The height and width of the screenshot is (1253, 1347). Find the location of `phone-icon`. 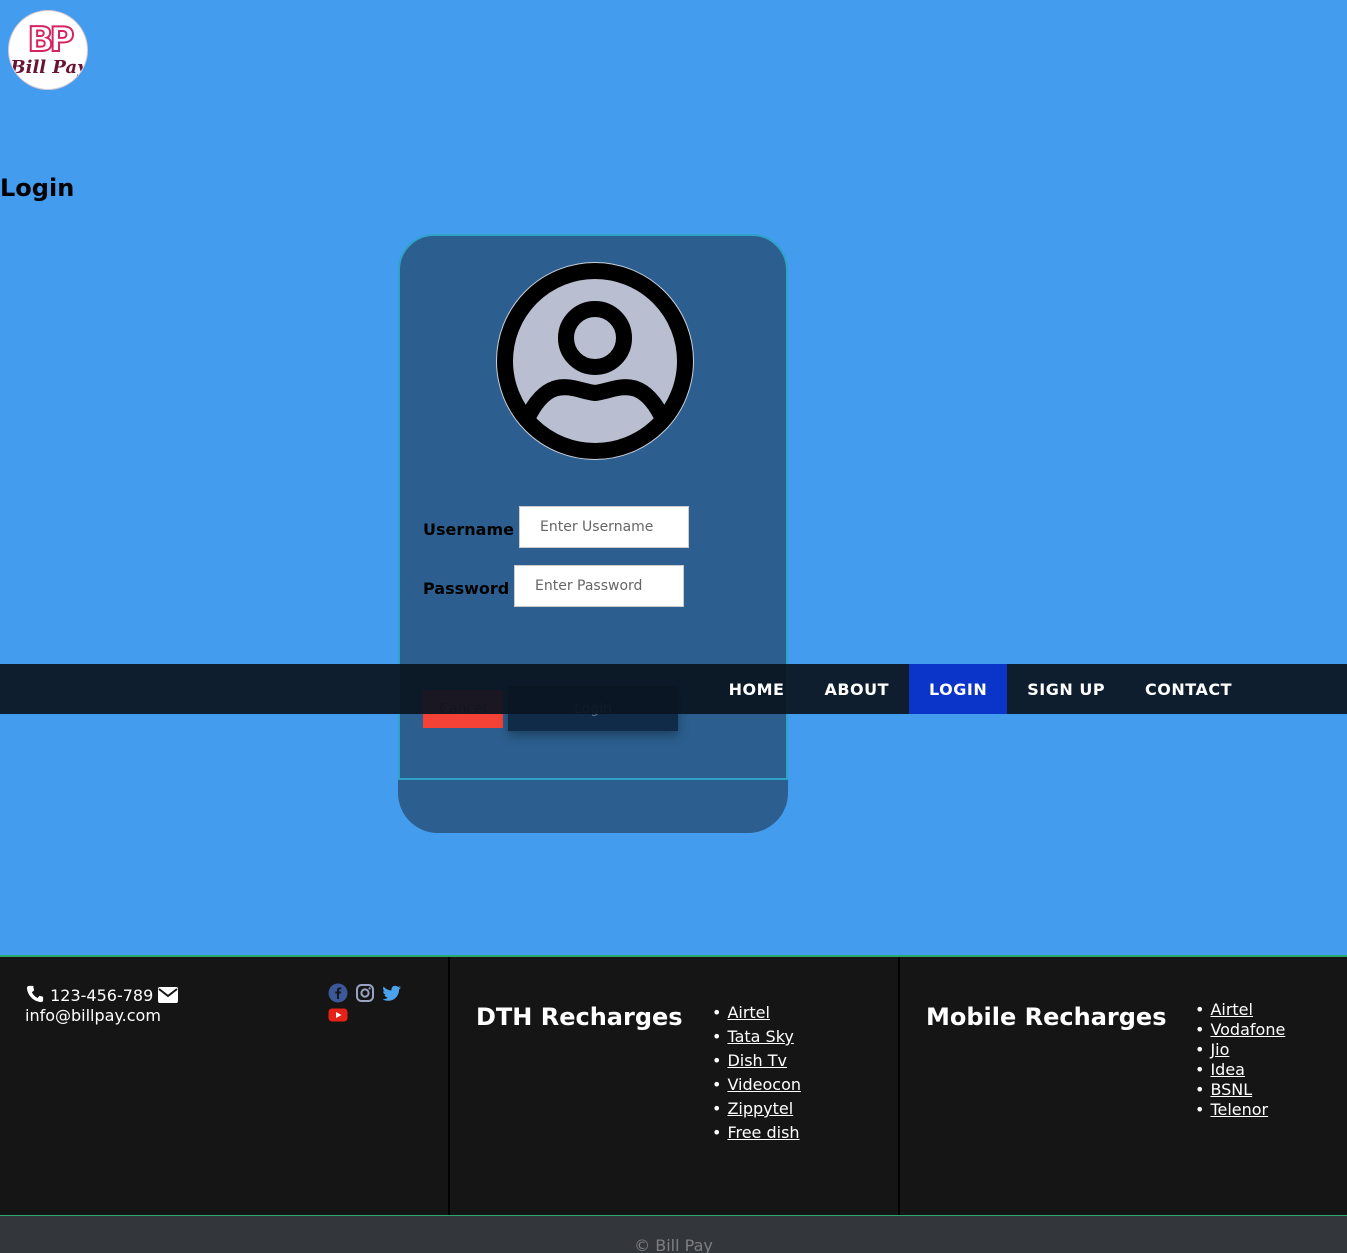

phone-icon is located at coordinates (37, 995).